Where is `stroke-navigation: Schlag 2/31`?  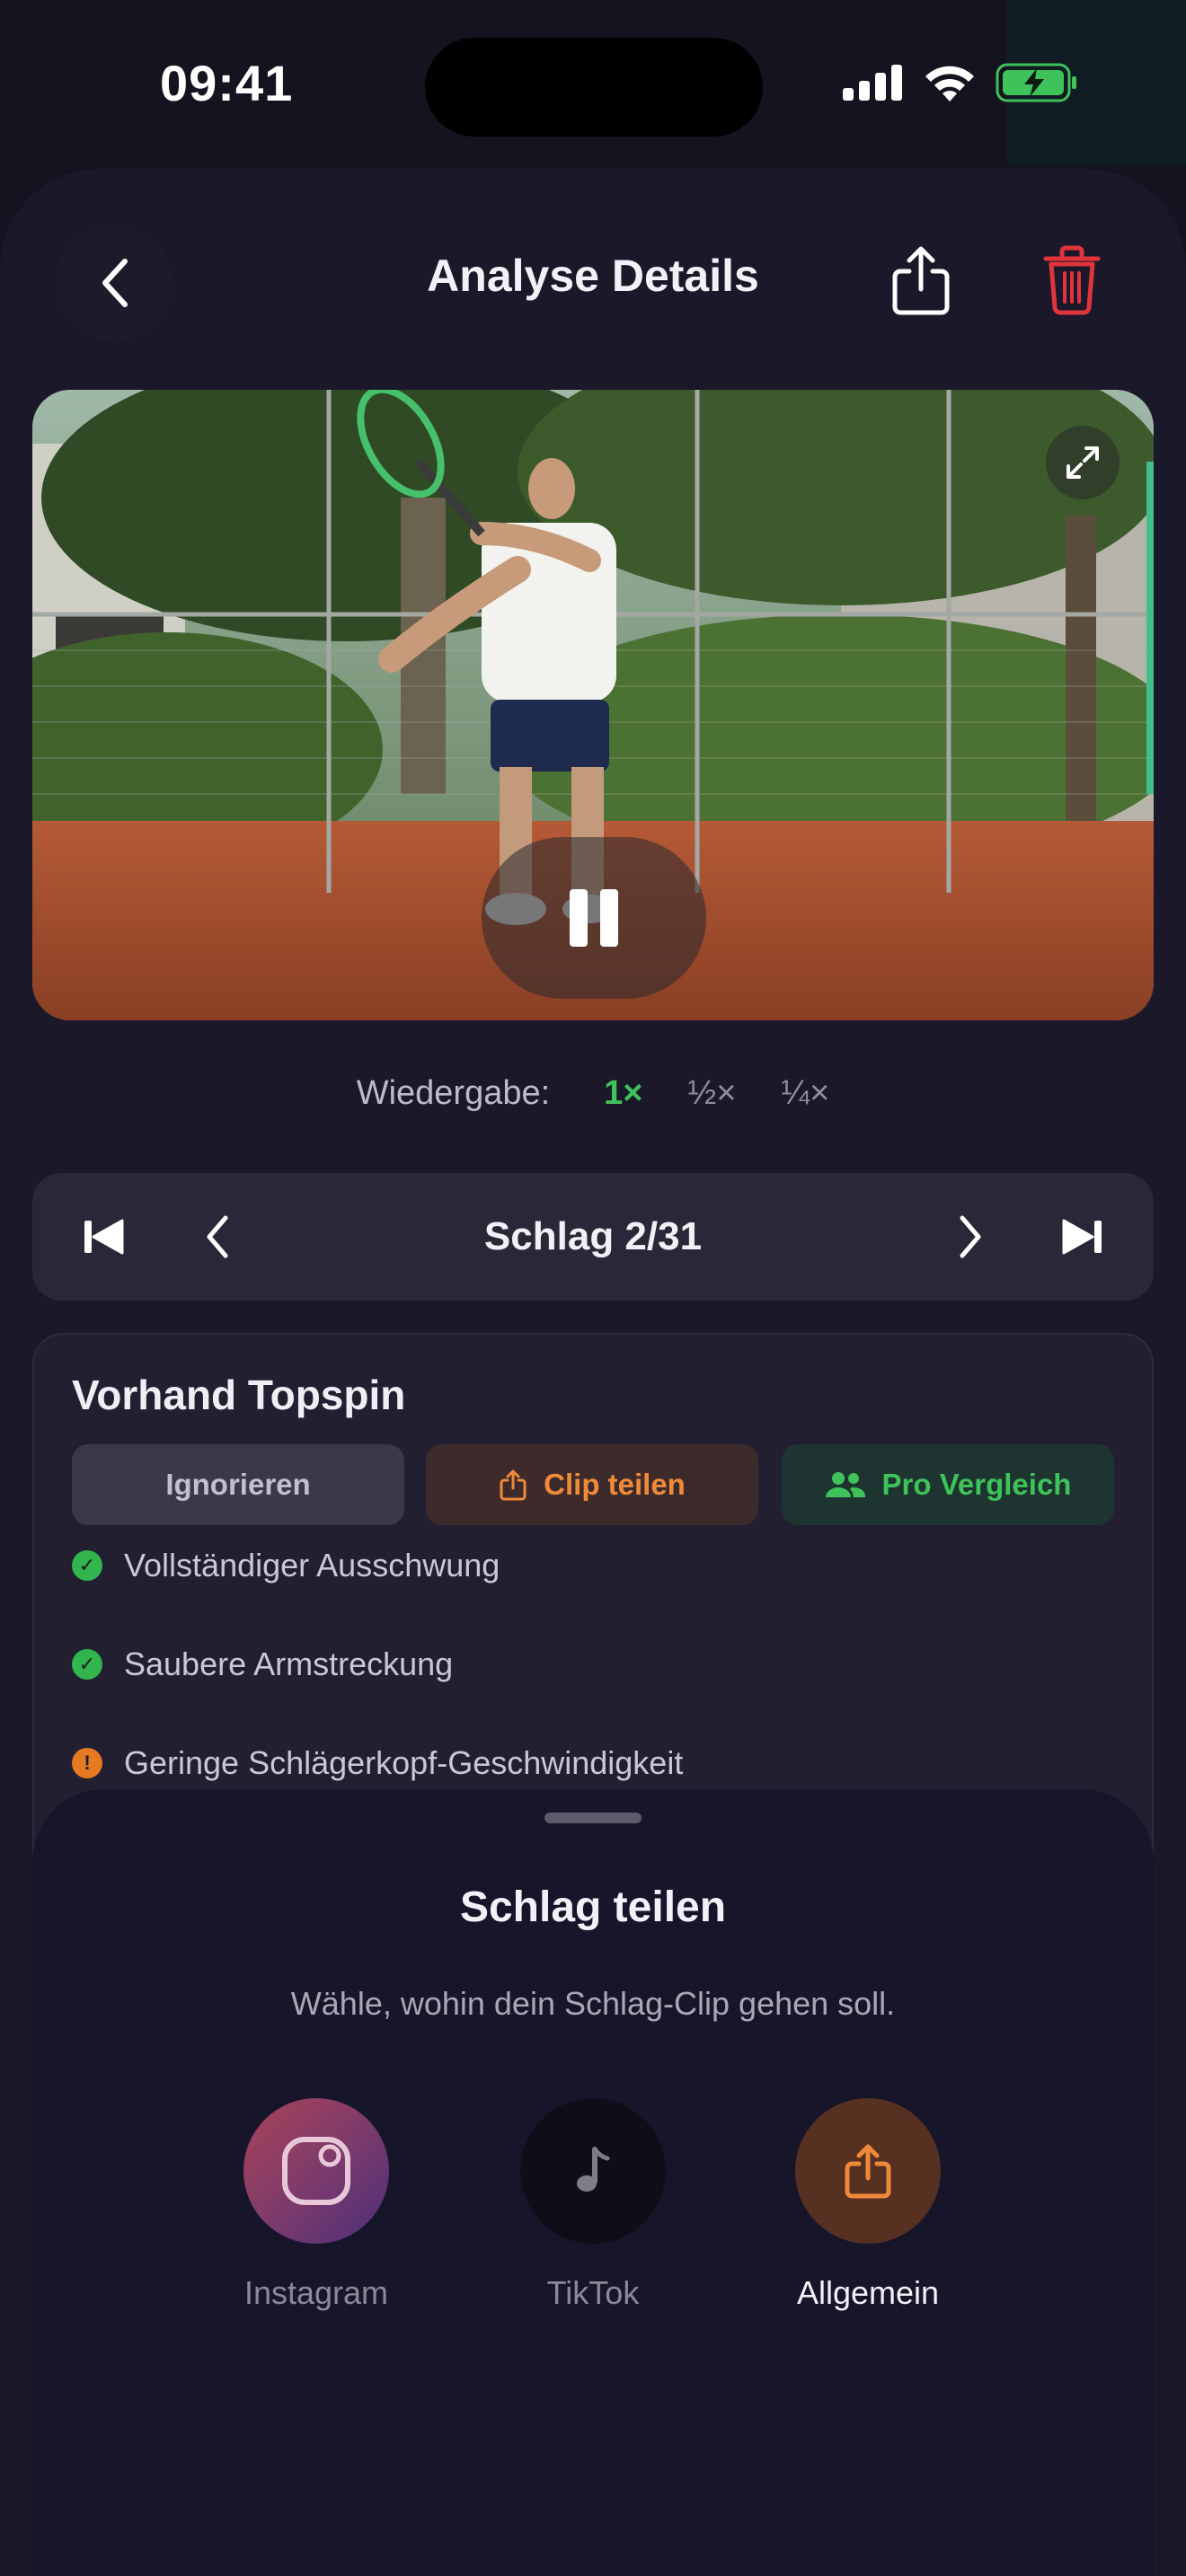 stroke-navigation: Schlag 2/31 is located at coordinates (593, 1237).